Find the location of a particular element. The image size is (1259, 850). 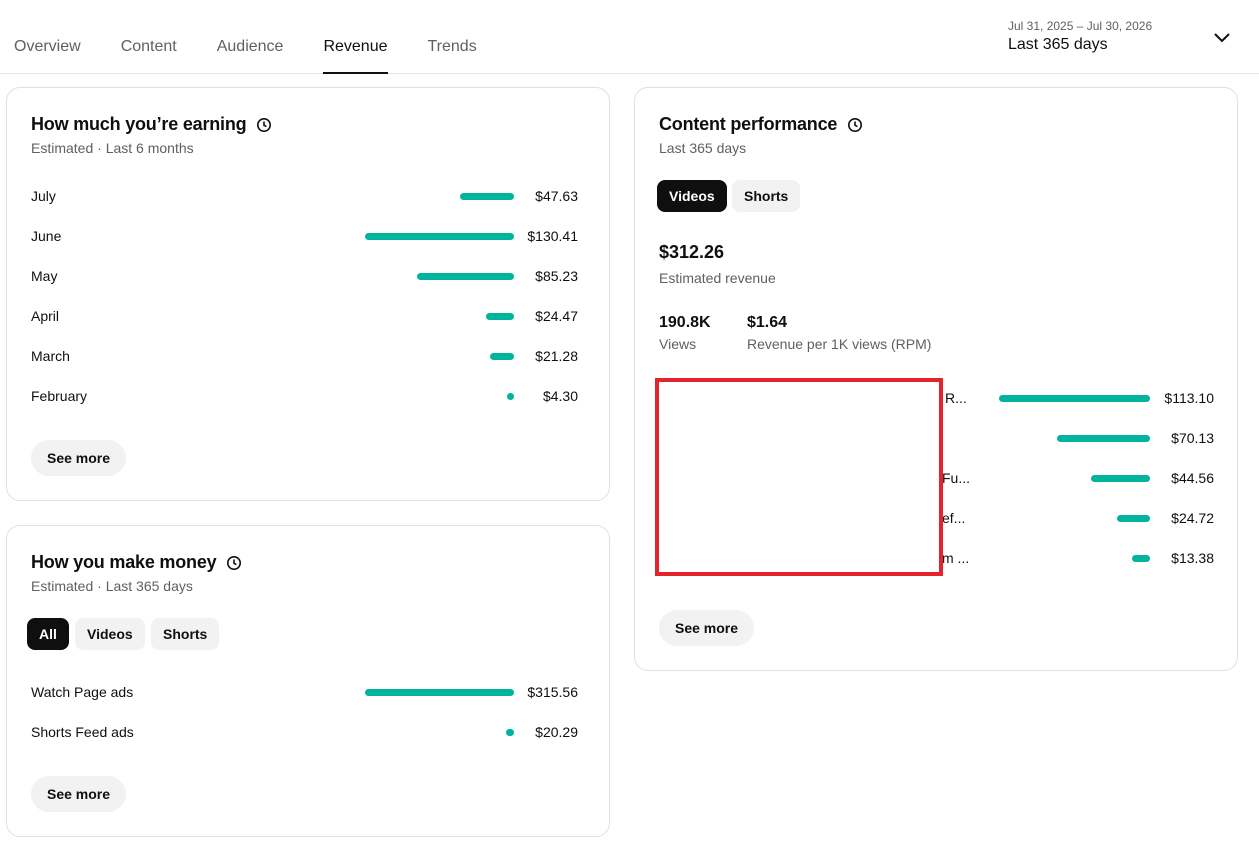

earning-card-subtitle: Estimated · Last 6 months is located at coordinates (112, 148).